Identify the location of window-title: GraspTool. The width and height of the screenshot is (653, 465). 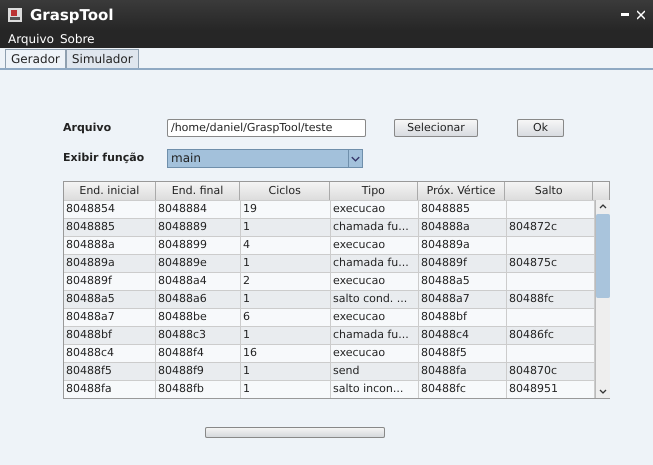
(72, 15).